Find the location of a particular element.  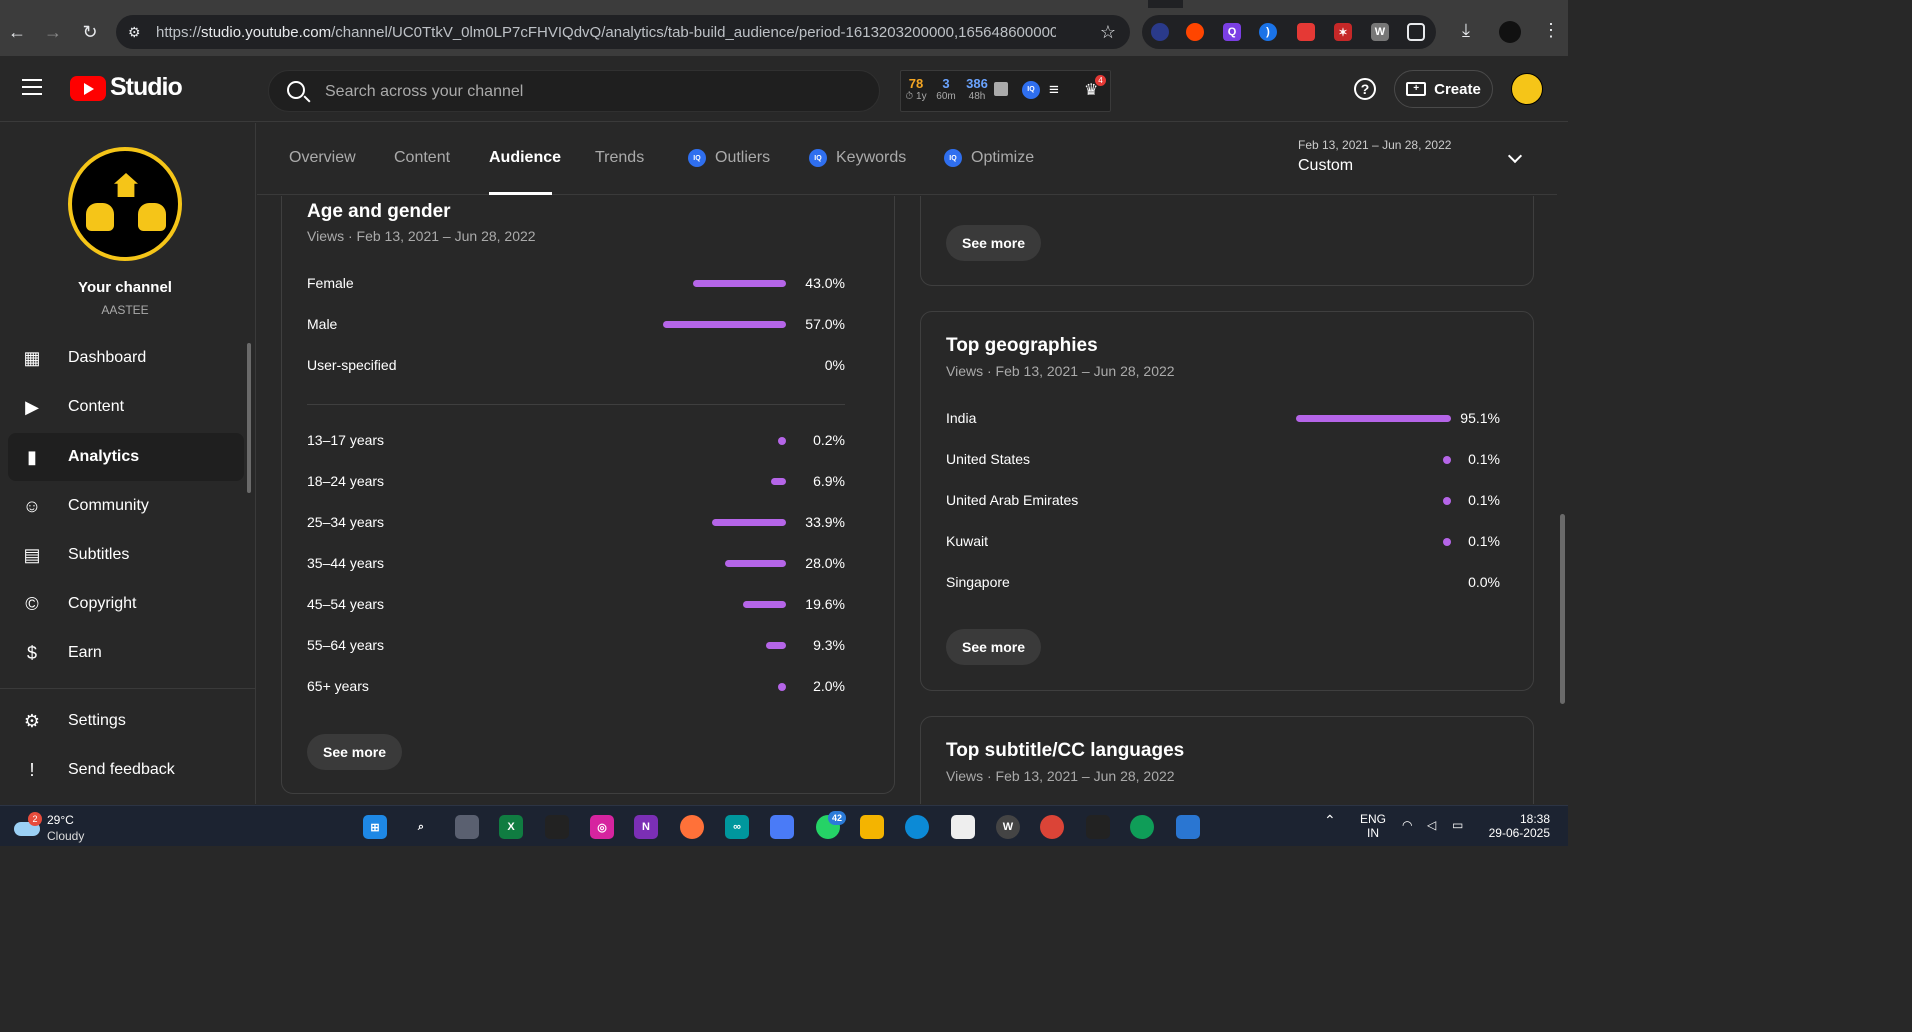

photos-icon is located at coordinates (1188, 827).